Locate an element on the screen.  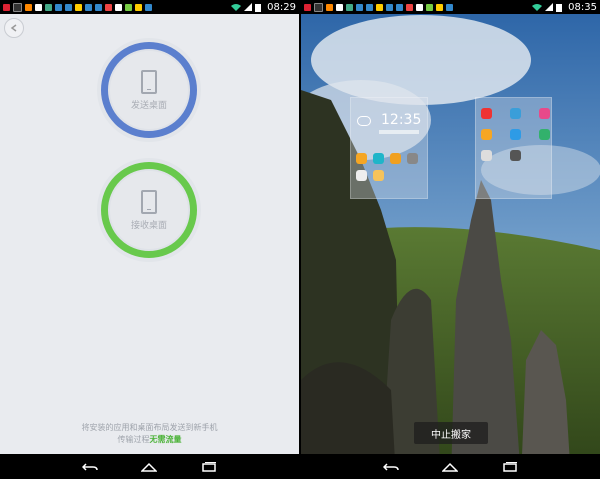
desktop-preview-page-1: 12:35 is located at coordinates (389, 148).